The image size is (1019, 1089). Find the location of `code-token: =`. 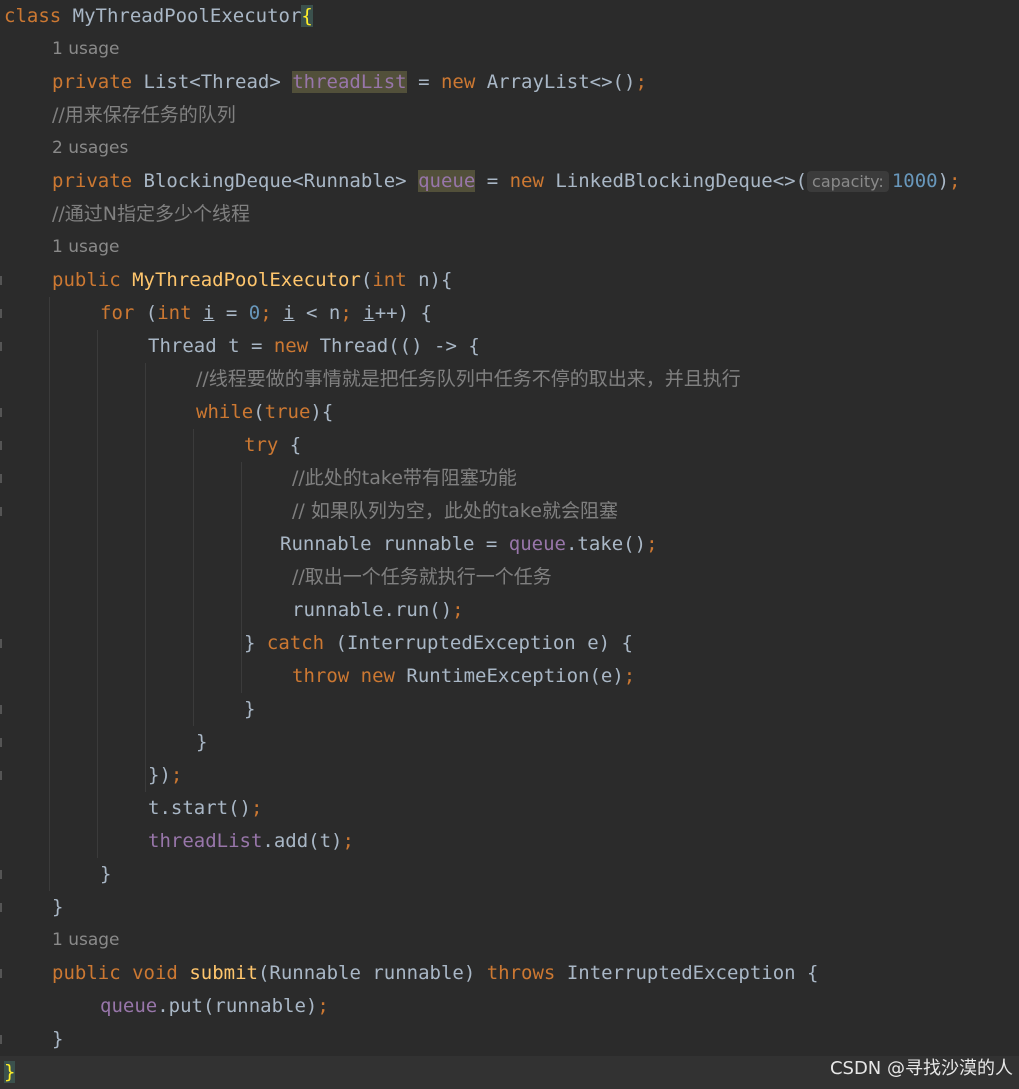

code-token: = is located at coordinates (423, 82).